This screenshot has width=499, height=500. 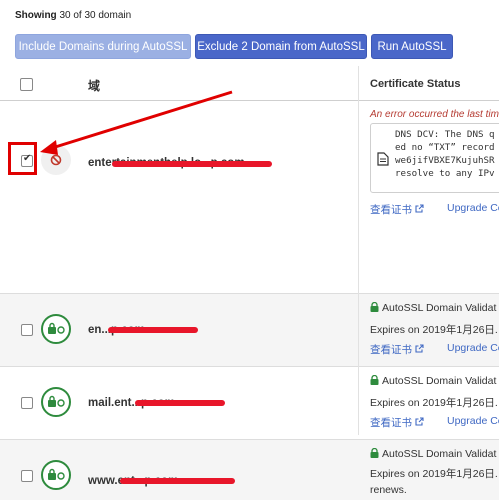 I want to click on dcv-line-4: resolve to any IPv, so click(x=445, y=173).